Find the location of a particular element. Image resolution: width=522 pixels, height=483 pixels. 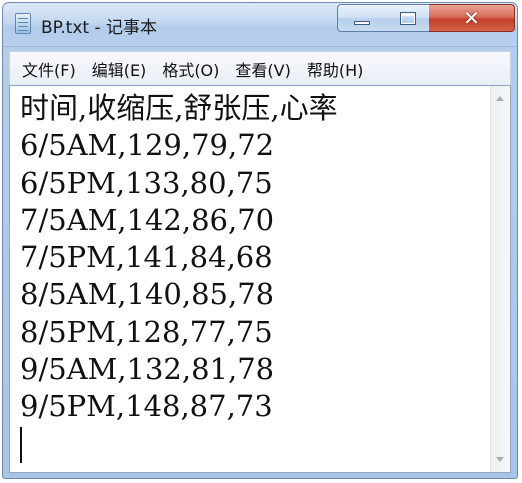

text-line: 9/5AM,132,81,78 is located at coordinates (147, 369).